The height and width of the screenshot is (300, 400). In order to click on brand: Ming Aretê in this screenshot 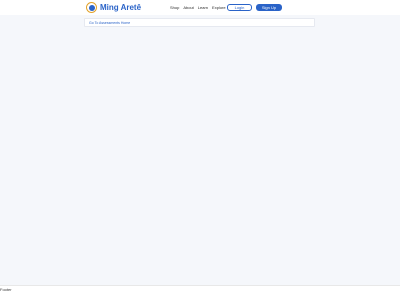, I will do `click(113, 7)`.